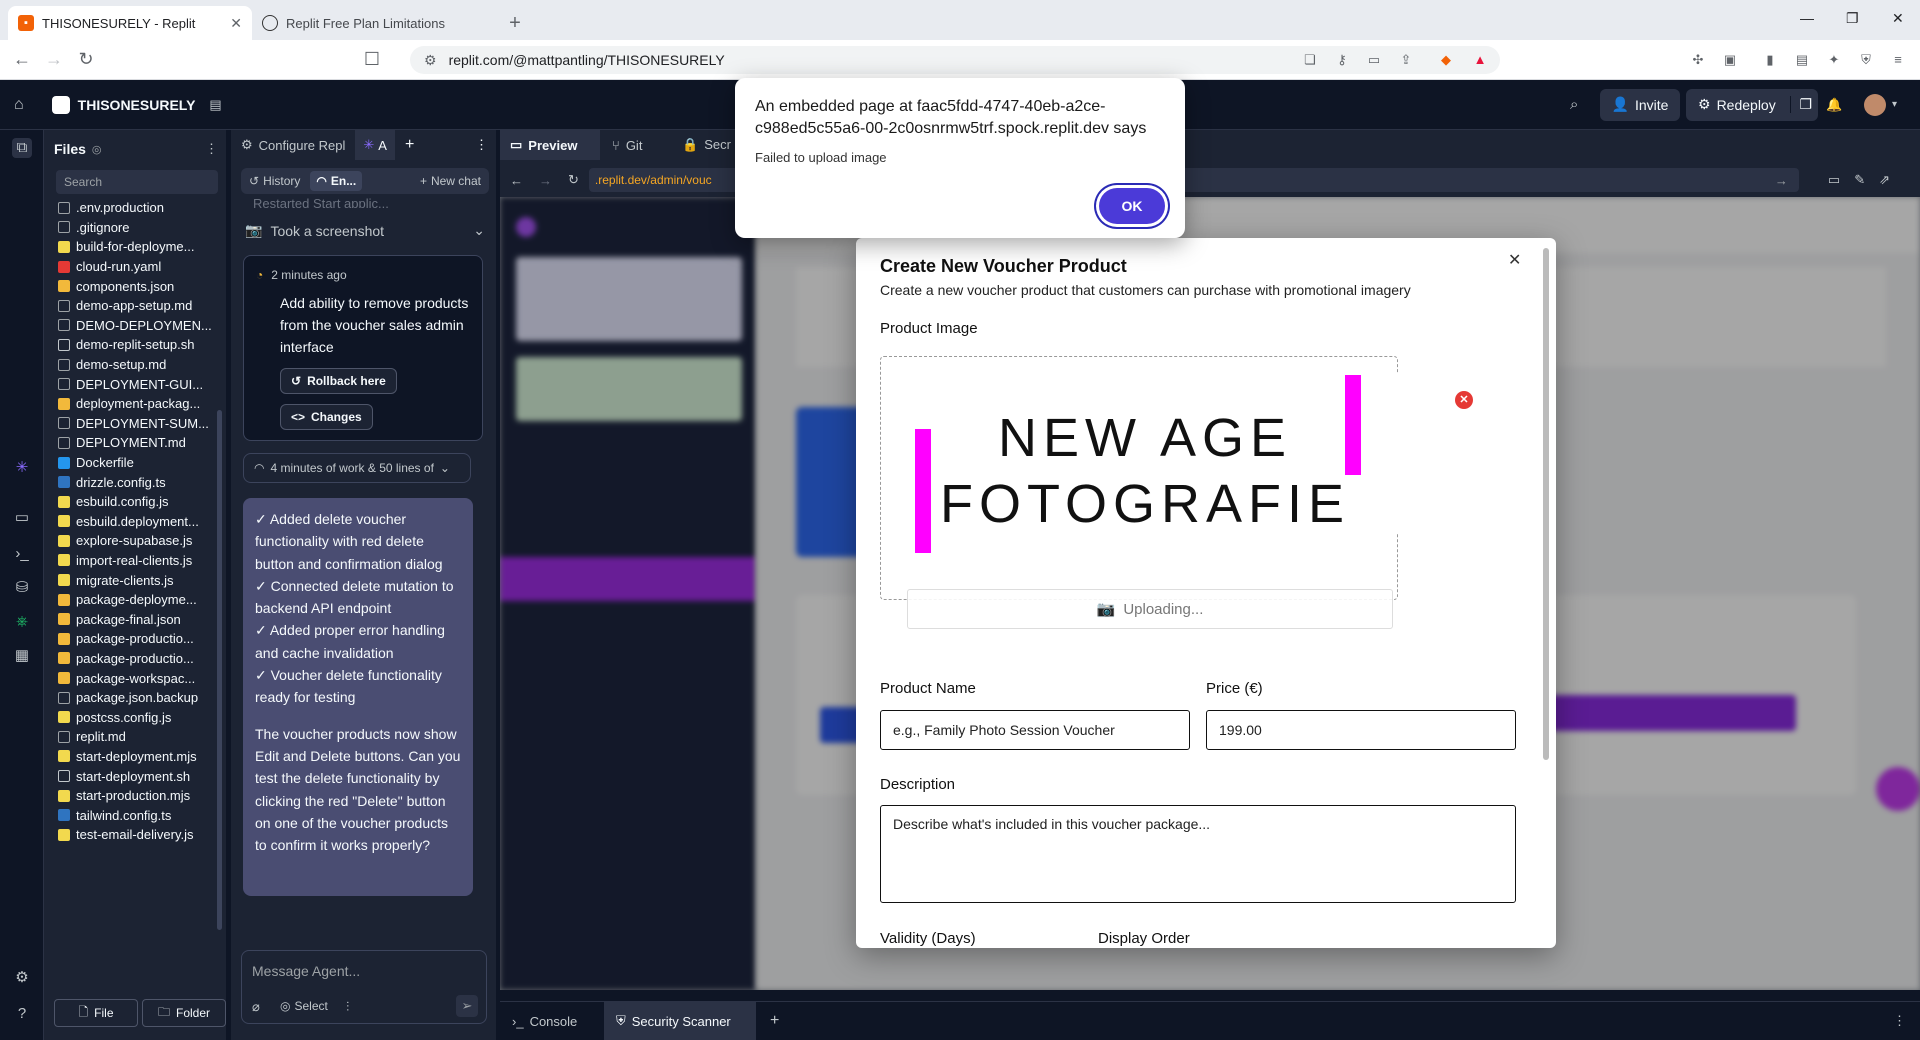  What do you see at coordinates (376, 23) in the screenshot?
I see `browser-tab-chatgpt: Replit Free Plan Limitations` at bounding box center [376, 23].